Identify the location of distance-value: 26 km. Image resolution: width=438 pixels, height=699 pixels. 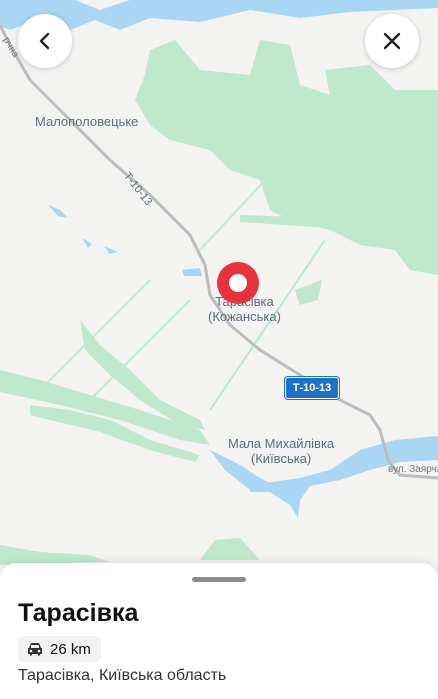
(70, 649).